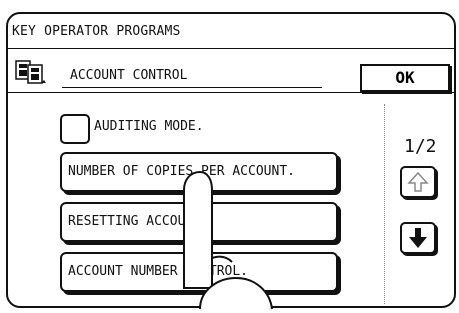  I want to click on number-of-copies-per-account-button: NUMBER OF COPIES PER ACCOUNT., so click(199, 172).